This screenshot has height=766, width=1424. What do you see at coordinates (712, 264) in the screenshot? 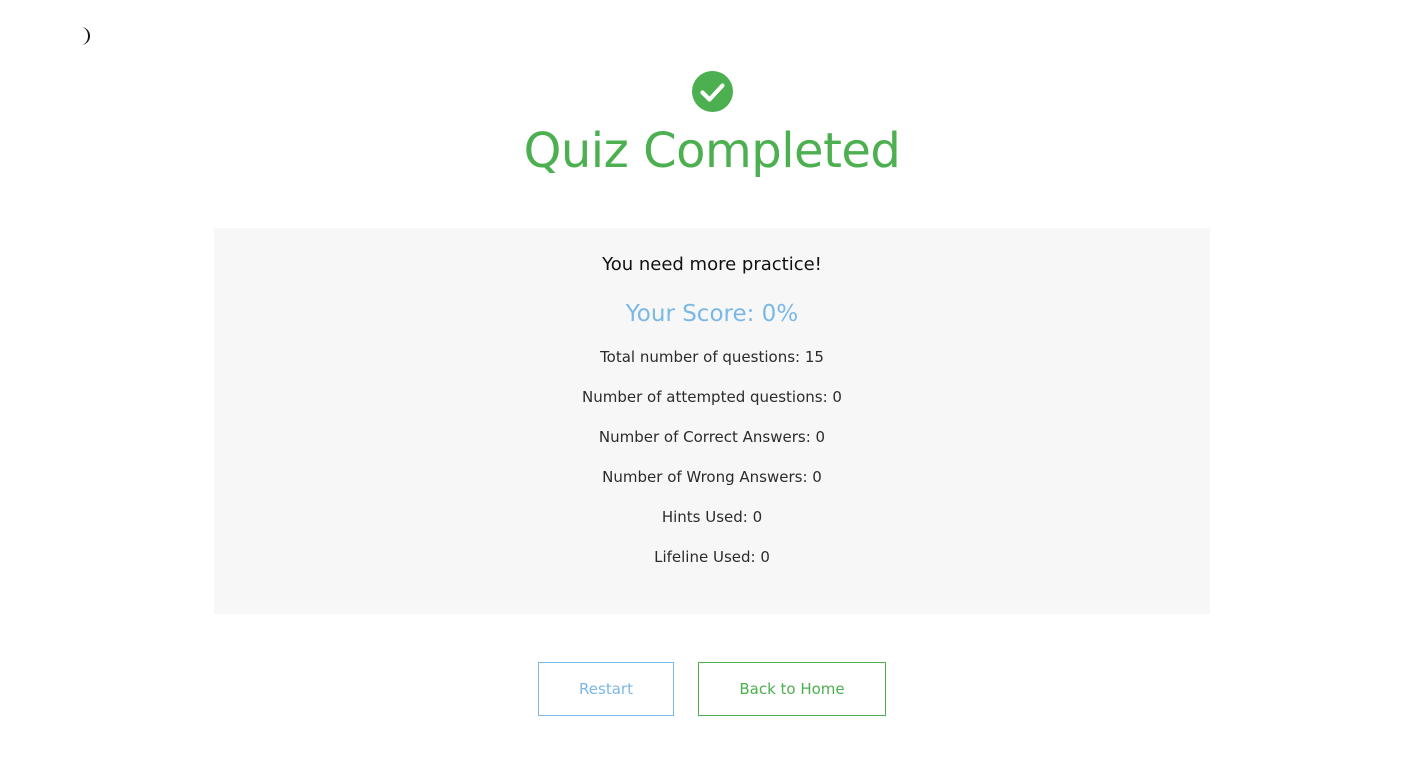
I see `result-remark: You need more practice!` at bounding box center [712, 264].